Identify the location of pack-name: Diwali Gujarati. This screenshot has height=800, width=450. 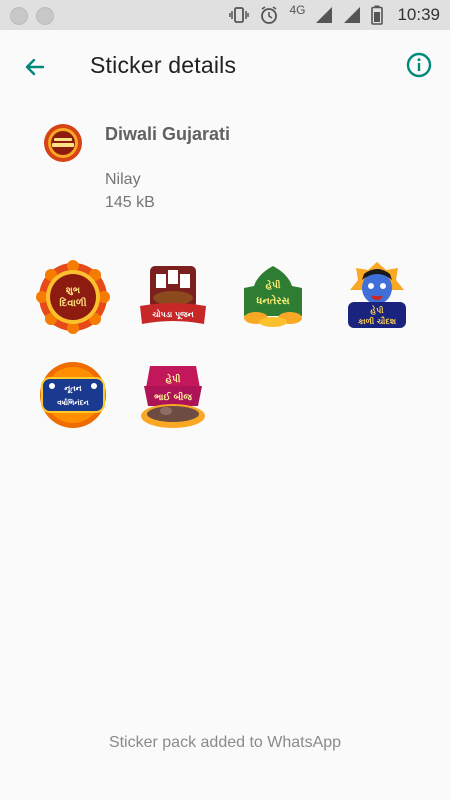
(168, 134).